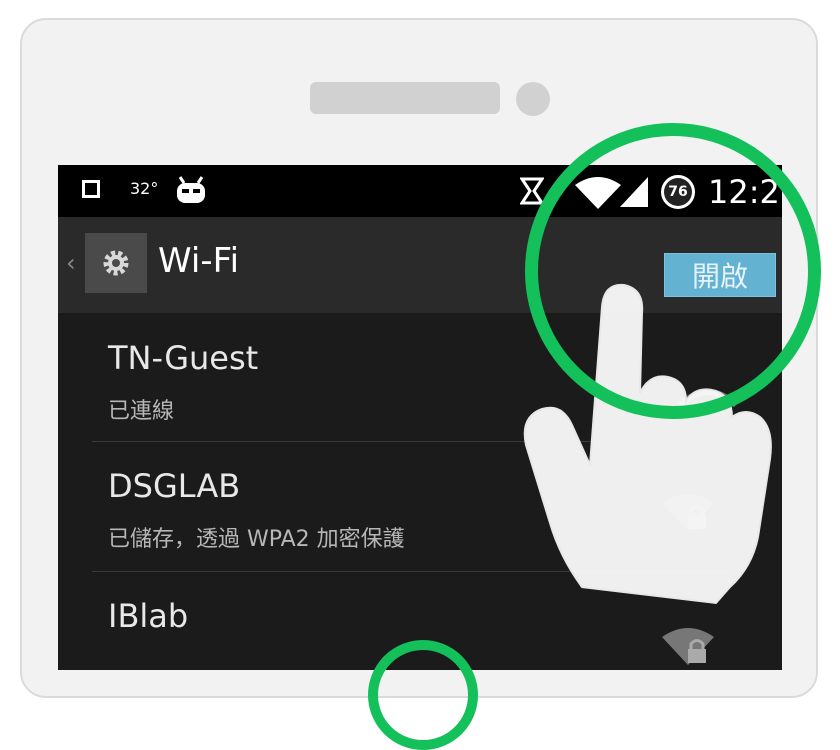  I want to click on network-name: TN-Guest, so click(183, 358).